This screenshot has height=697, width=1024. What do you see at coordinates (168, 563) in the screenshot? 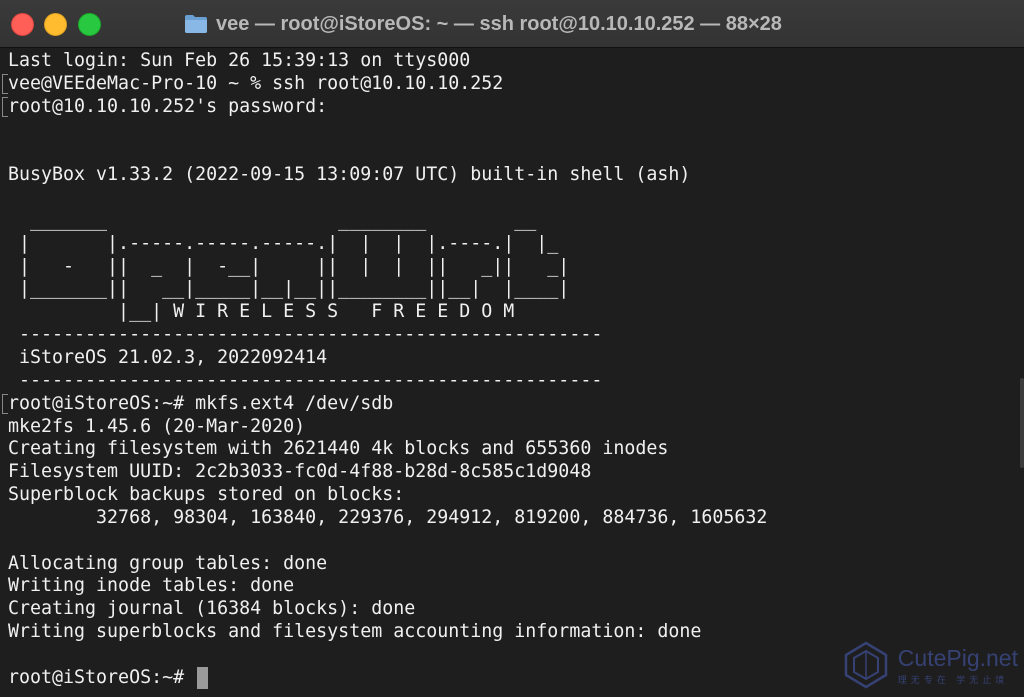
I see `terminal-line: Allocating group tables: done` at bounding box center [168, 563].